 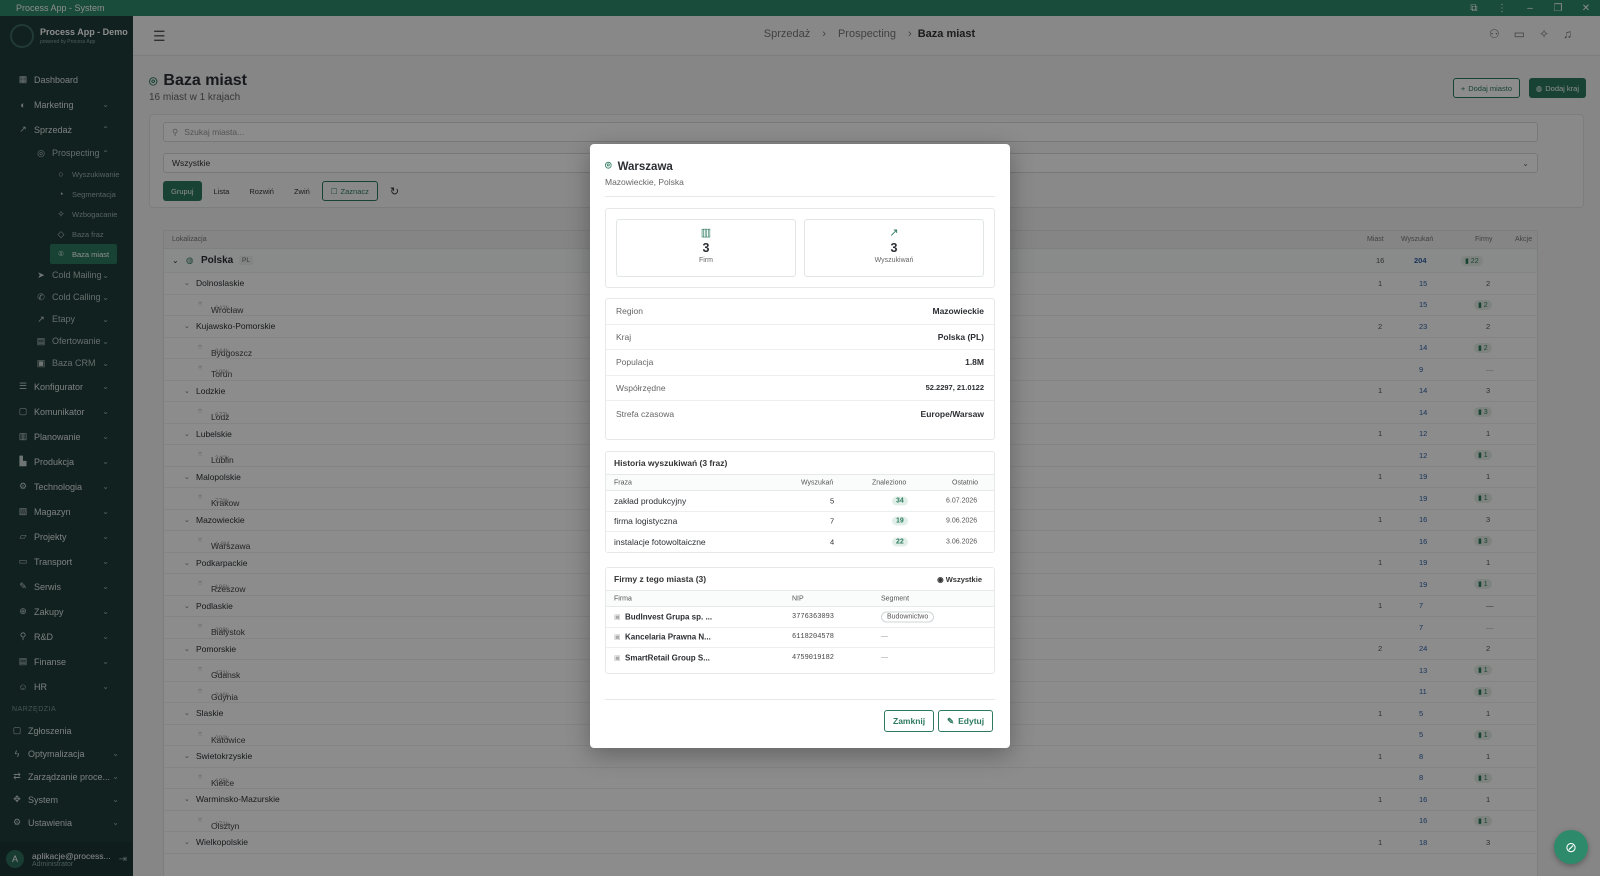 I want to click on stat-searches: ↗ 3 Wyszukiwań, so click(x=894, y=248).